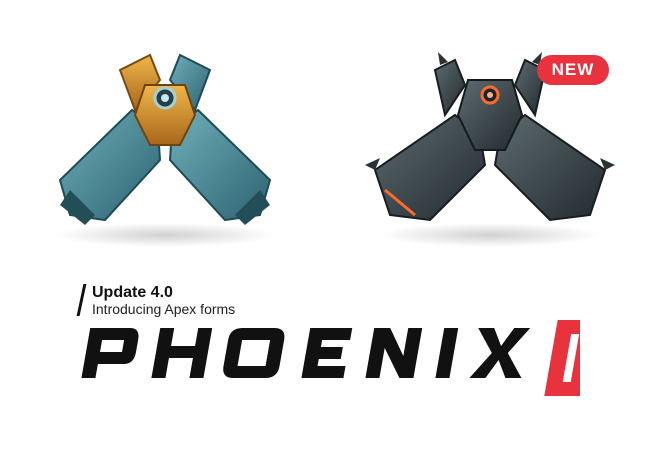 This screenshot has width=650, height=460. What do you see at coordinates (81, 300) in the screenshot?
I see `slash-divider` at bounding box center [81, 300].